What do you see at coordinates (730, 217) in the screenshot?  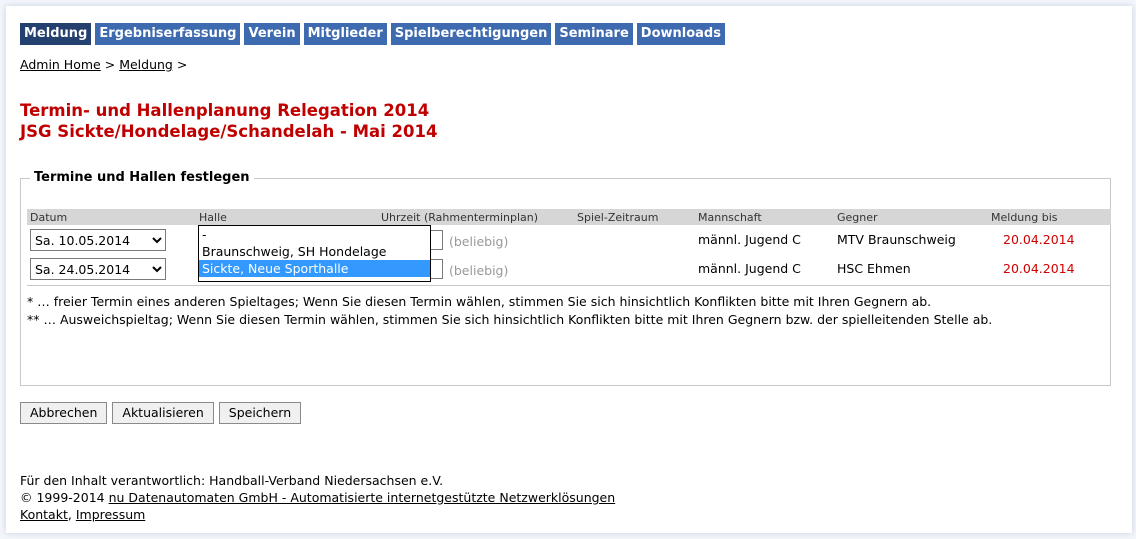 I see `header-mannschaft: Mannschaft` at bounding box center [730, 217].